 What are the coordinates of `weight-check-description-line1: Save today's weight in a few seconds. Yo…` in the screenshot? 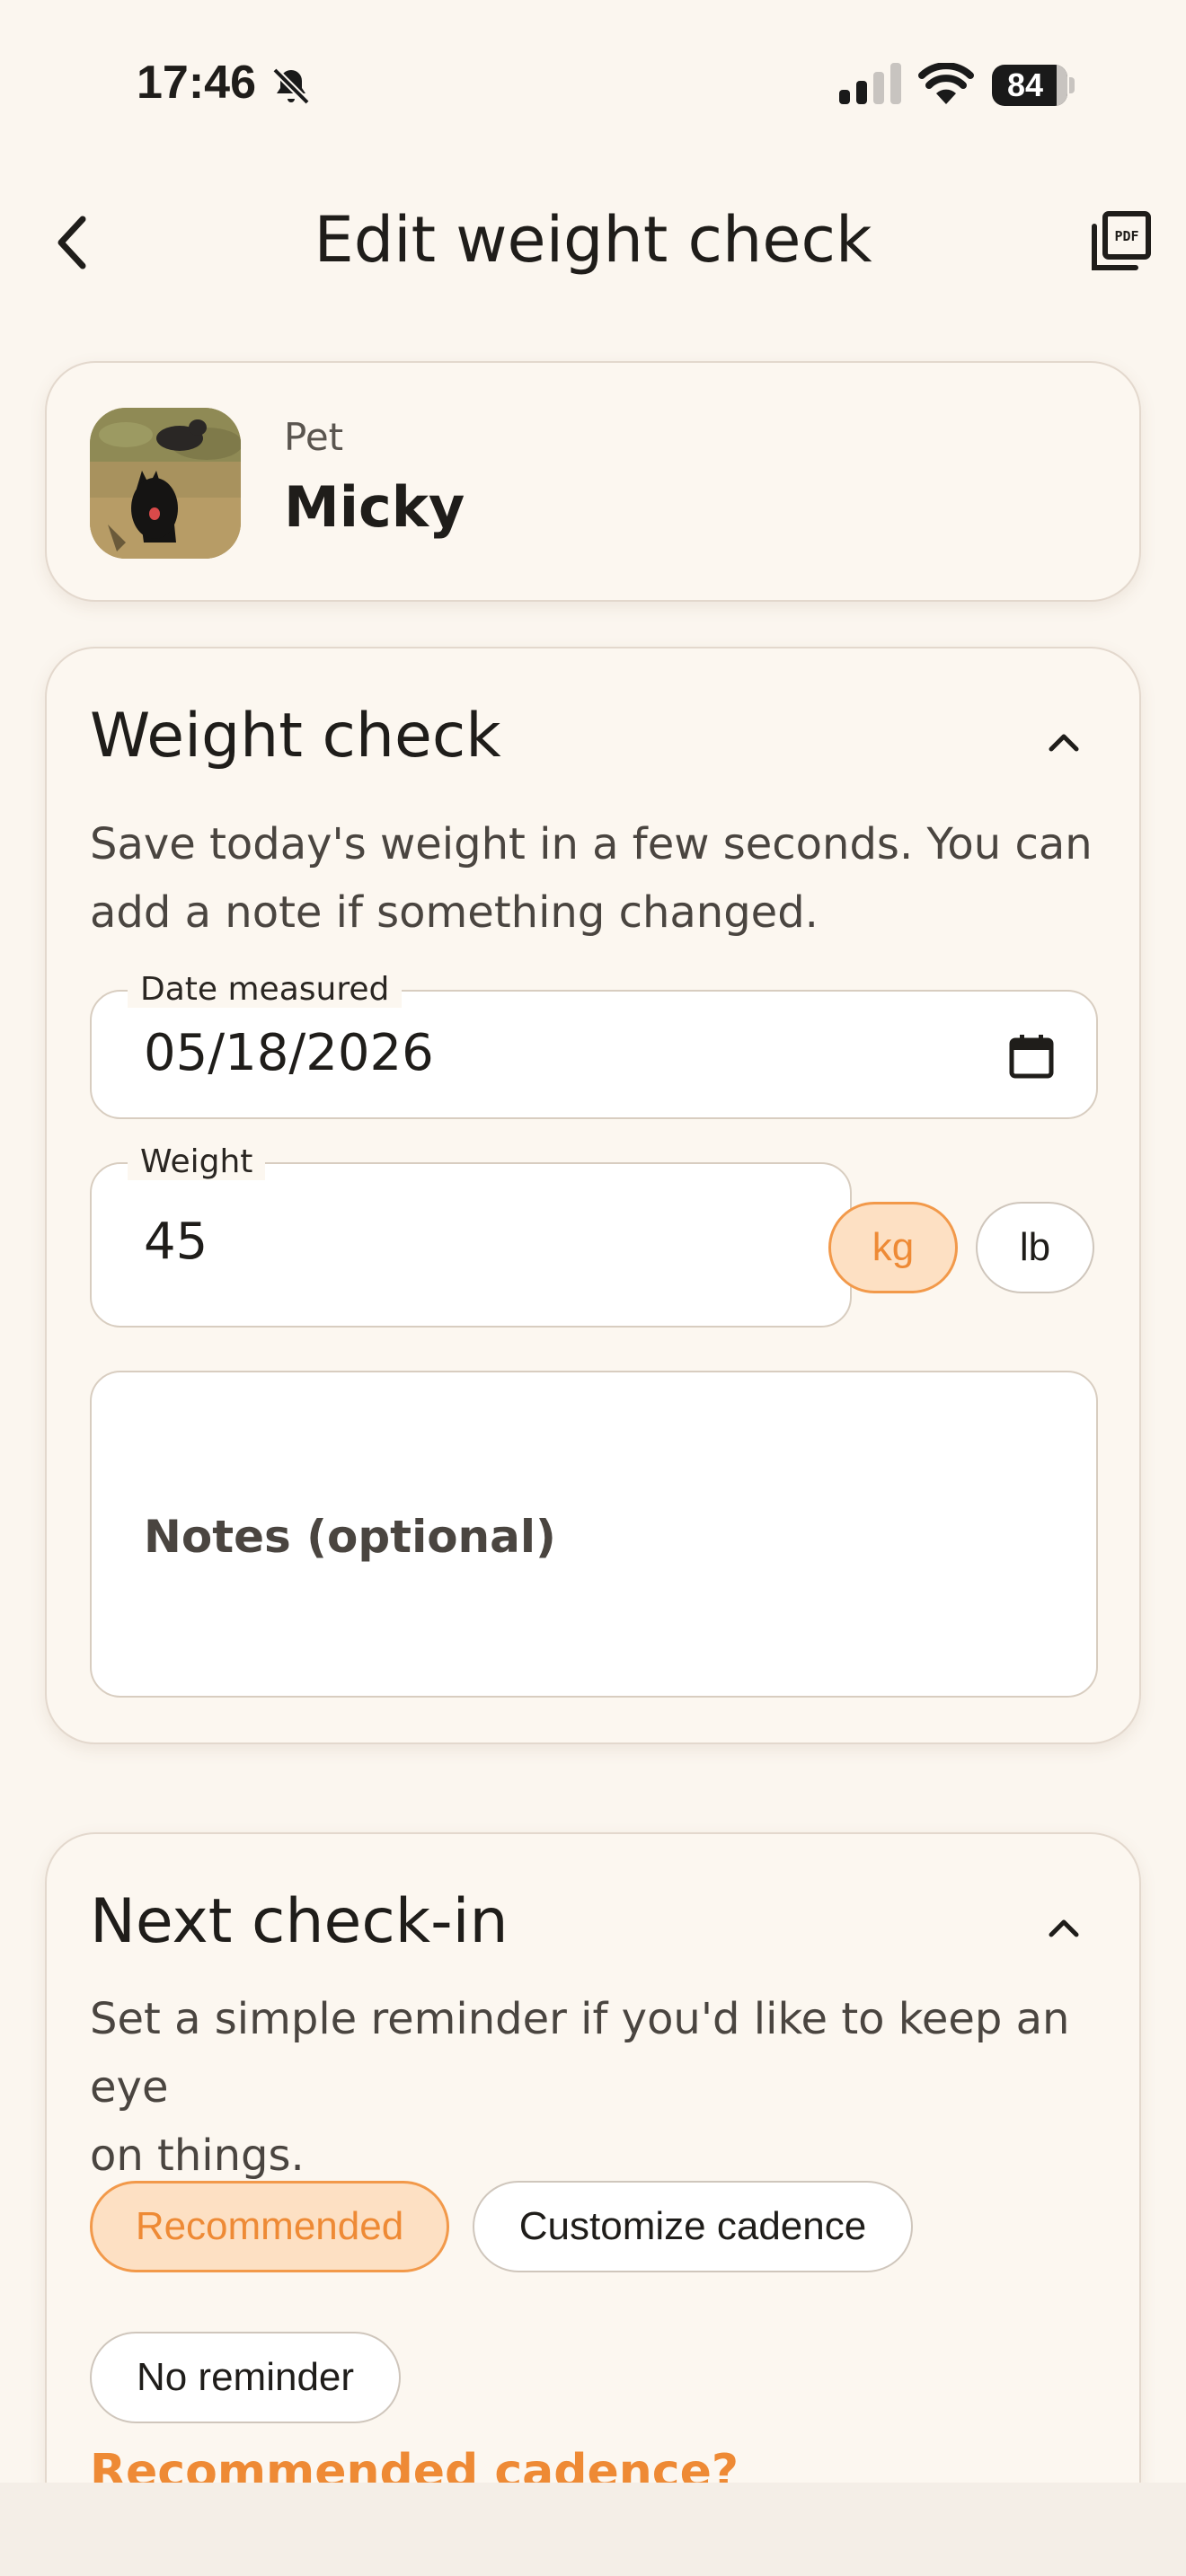 It's located at (591, 844).